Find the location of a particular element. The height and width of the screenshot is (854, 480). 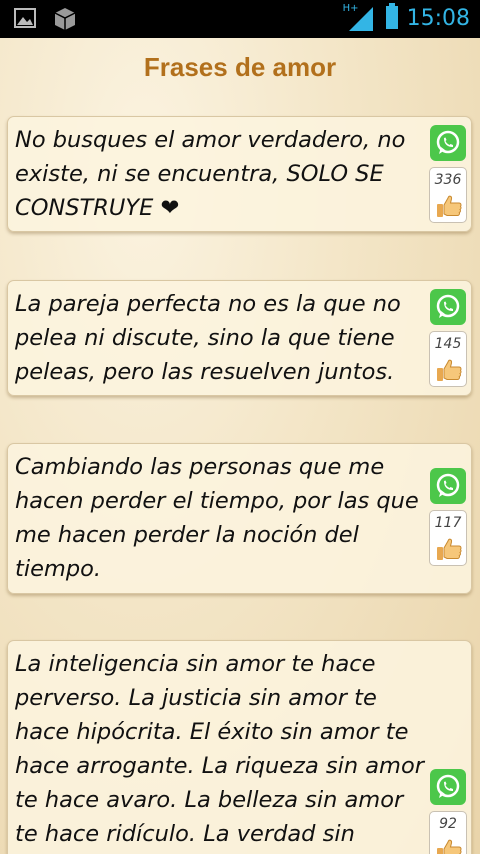

battery-icon is located at coordinates (392, 18).